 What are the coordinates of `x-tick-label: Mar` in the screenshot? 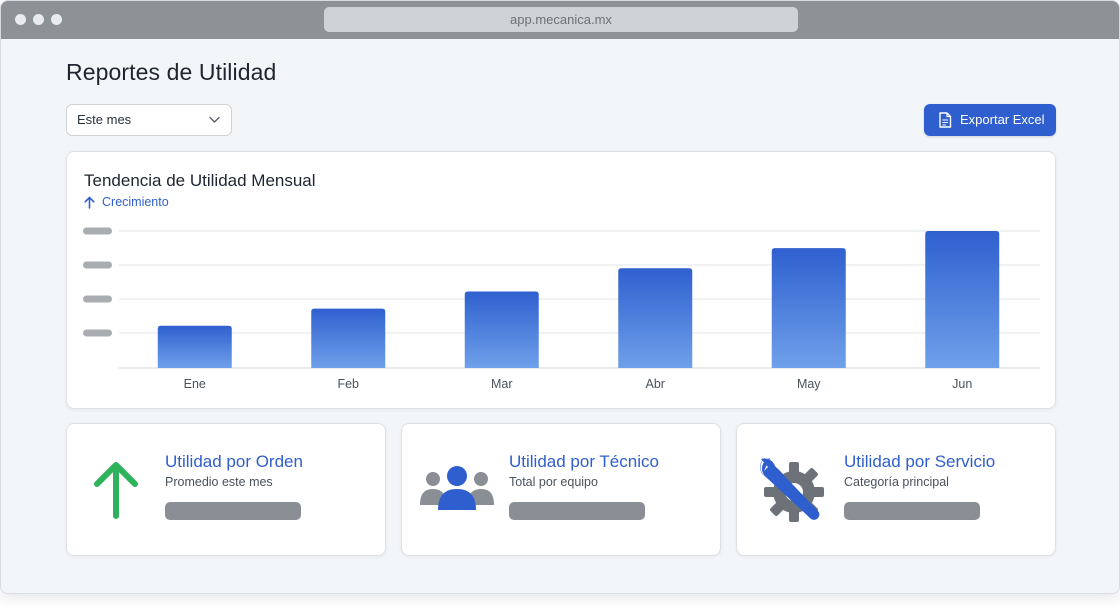 It's located at (502, 384).